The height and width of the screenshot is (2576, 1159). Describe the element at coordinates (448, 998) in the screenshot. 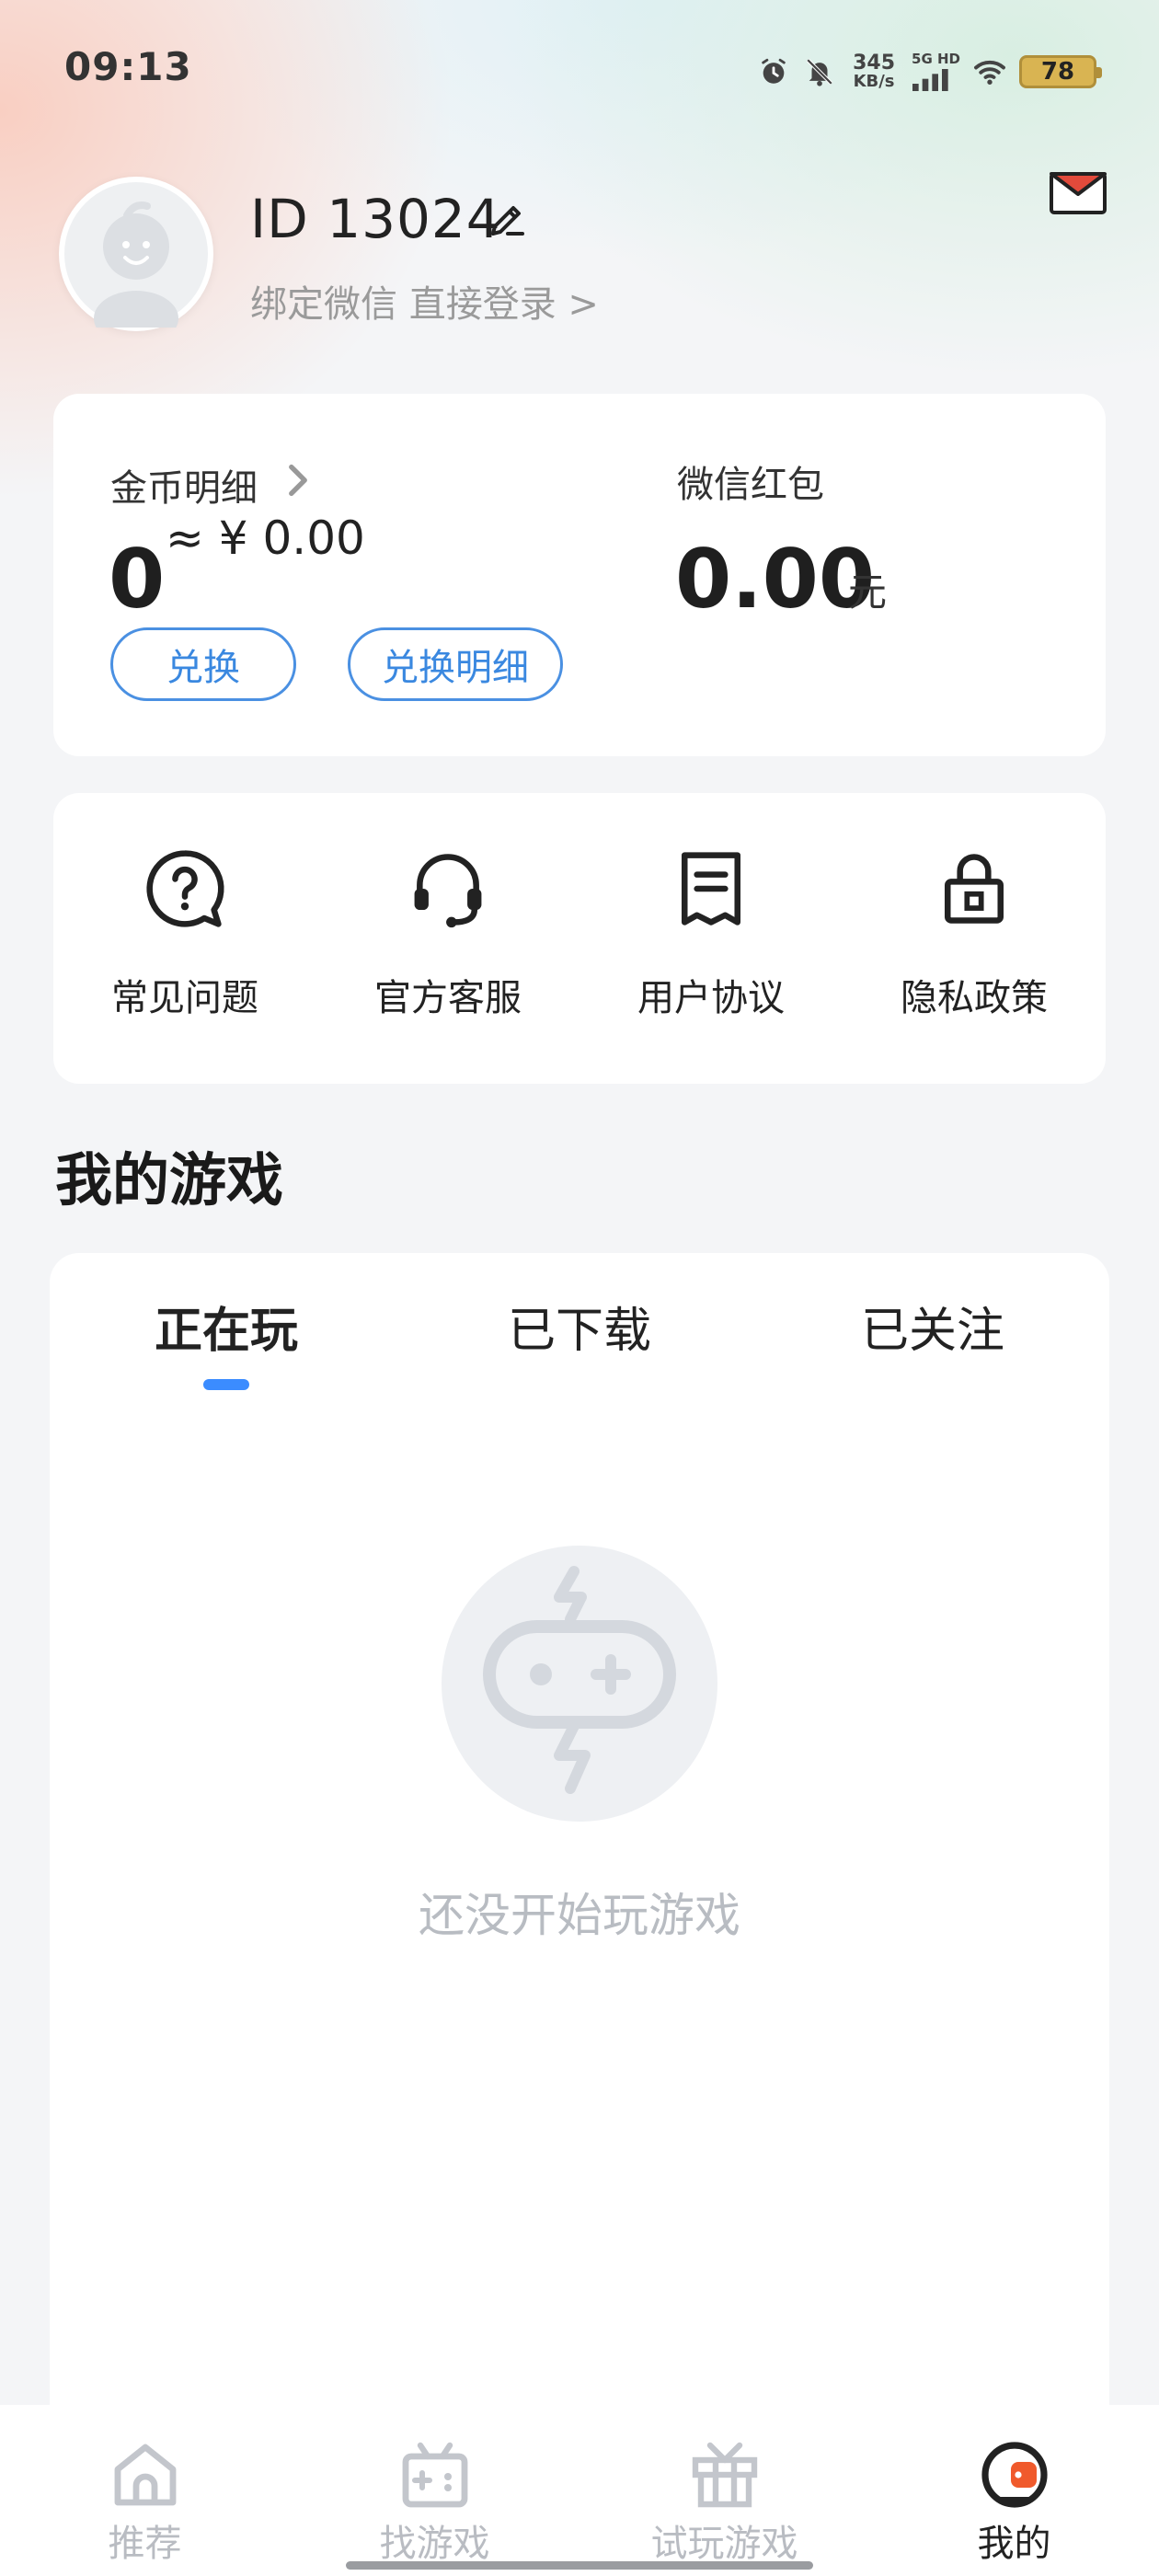

I see `service-label: 官方客服` at that location.